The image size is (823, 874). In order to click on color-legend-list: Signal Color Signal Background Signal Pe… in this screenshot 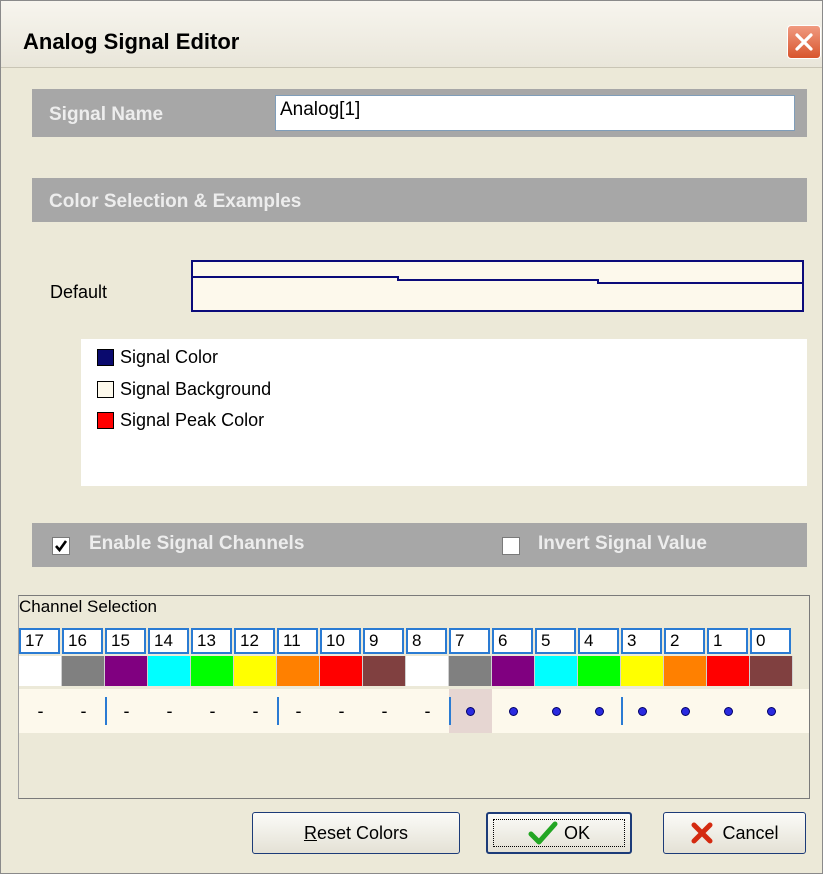, I will do `click(444, 412)`.